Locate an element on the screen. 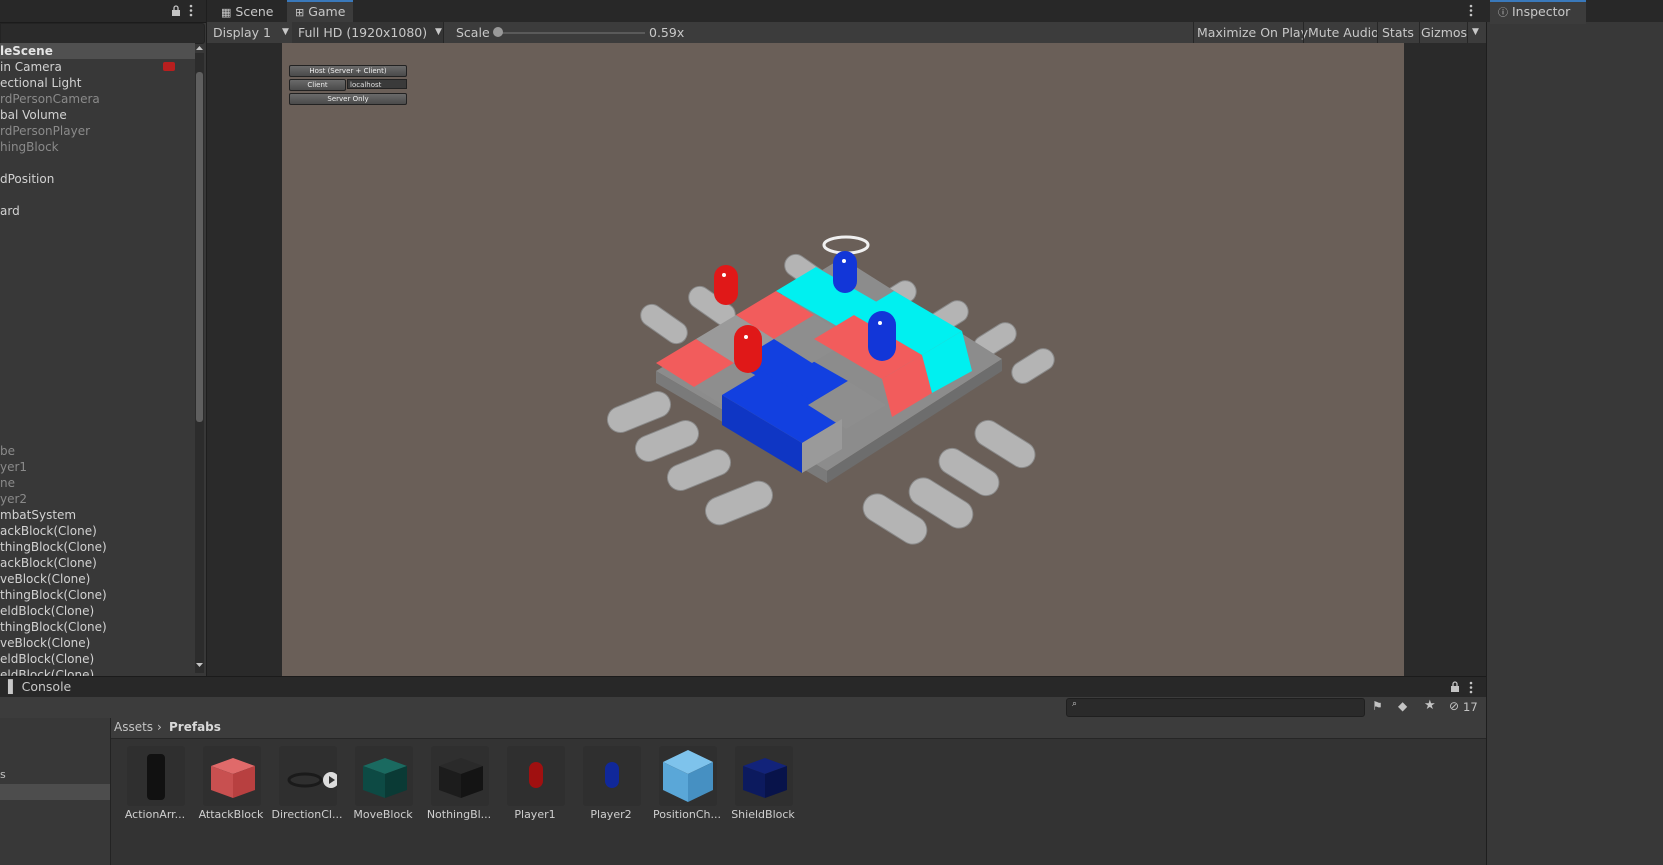  resolution-dropdown: Full HD (1920x1080) ▼ is located at coordinates (367, 32).